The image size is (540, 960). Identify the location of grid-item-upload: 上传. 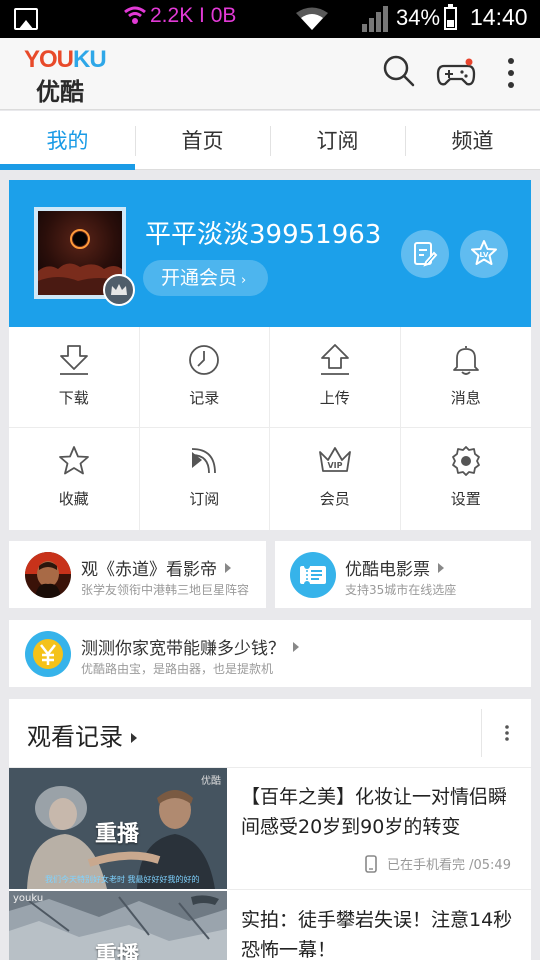
(335, 377).